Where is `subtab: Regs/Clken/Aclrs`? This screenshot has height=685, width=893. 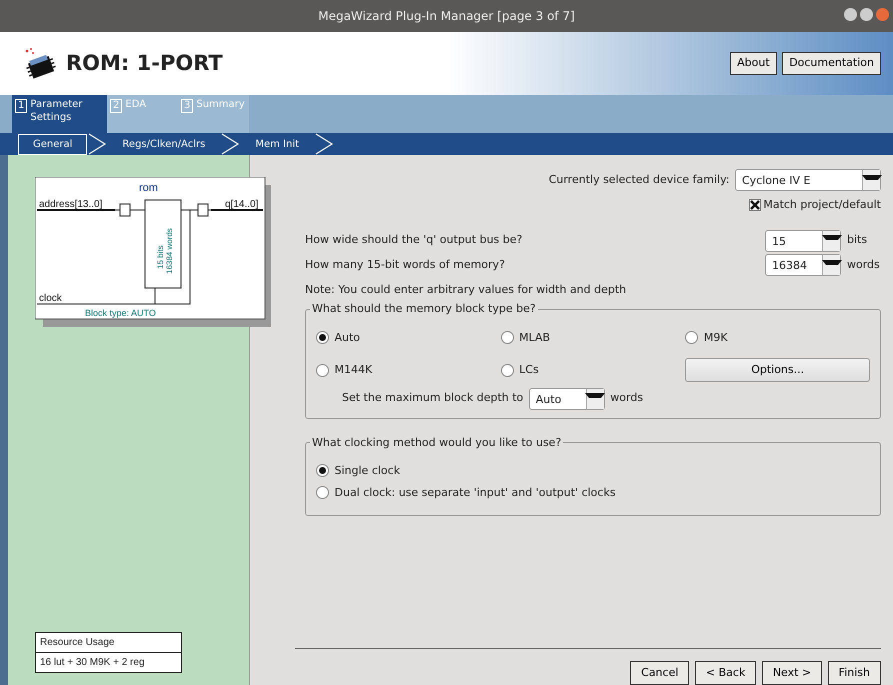 subtab: Regs/Clken/Aclrs is located at coordinates (163, 144).